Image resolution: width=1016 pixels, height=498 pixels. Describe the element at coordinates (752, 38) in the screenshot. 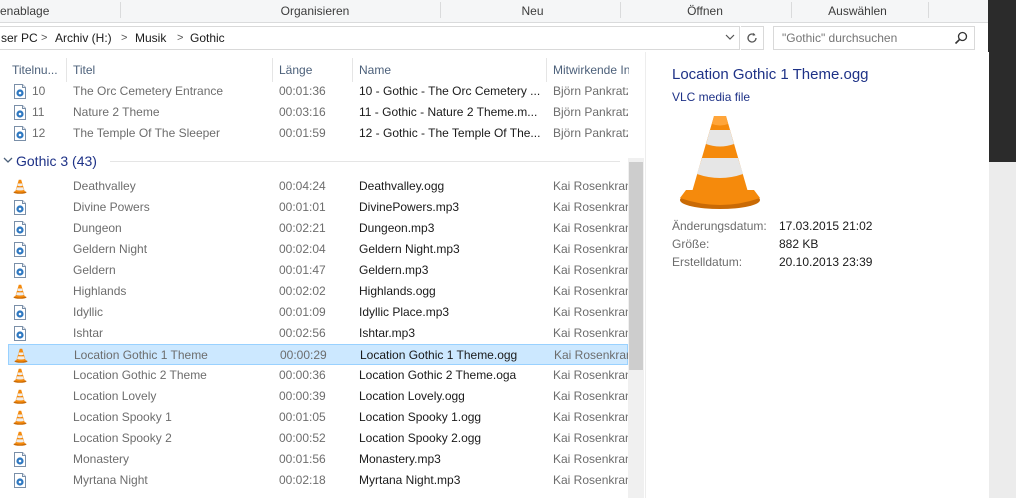

I see `refresh-button` at that location.